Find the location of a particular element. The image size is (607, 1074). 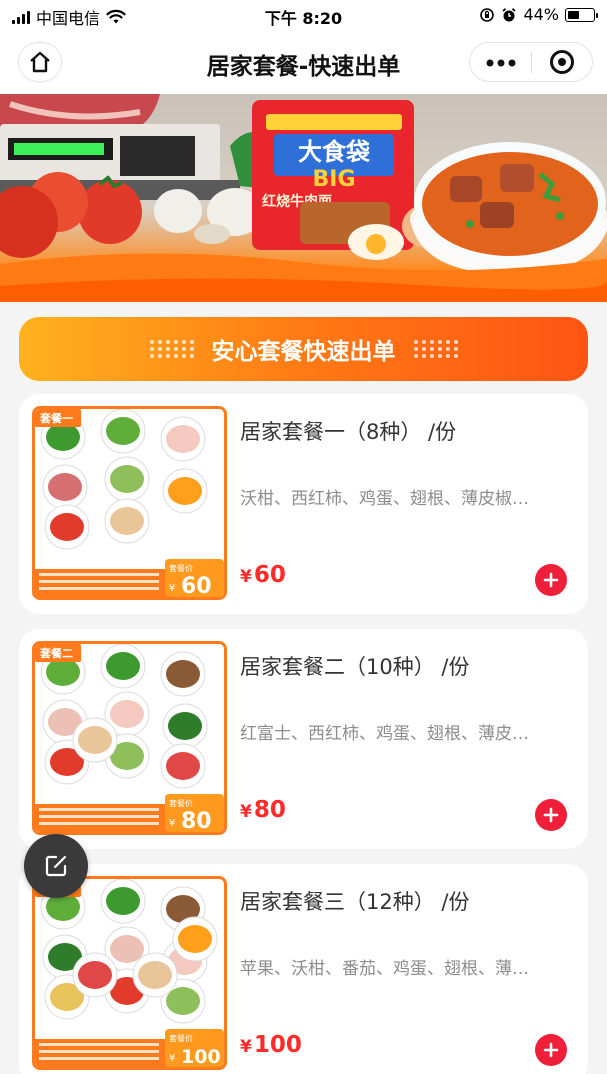

banner-big-text: BIG is located at coordinates (333, 179).